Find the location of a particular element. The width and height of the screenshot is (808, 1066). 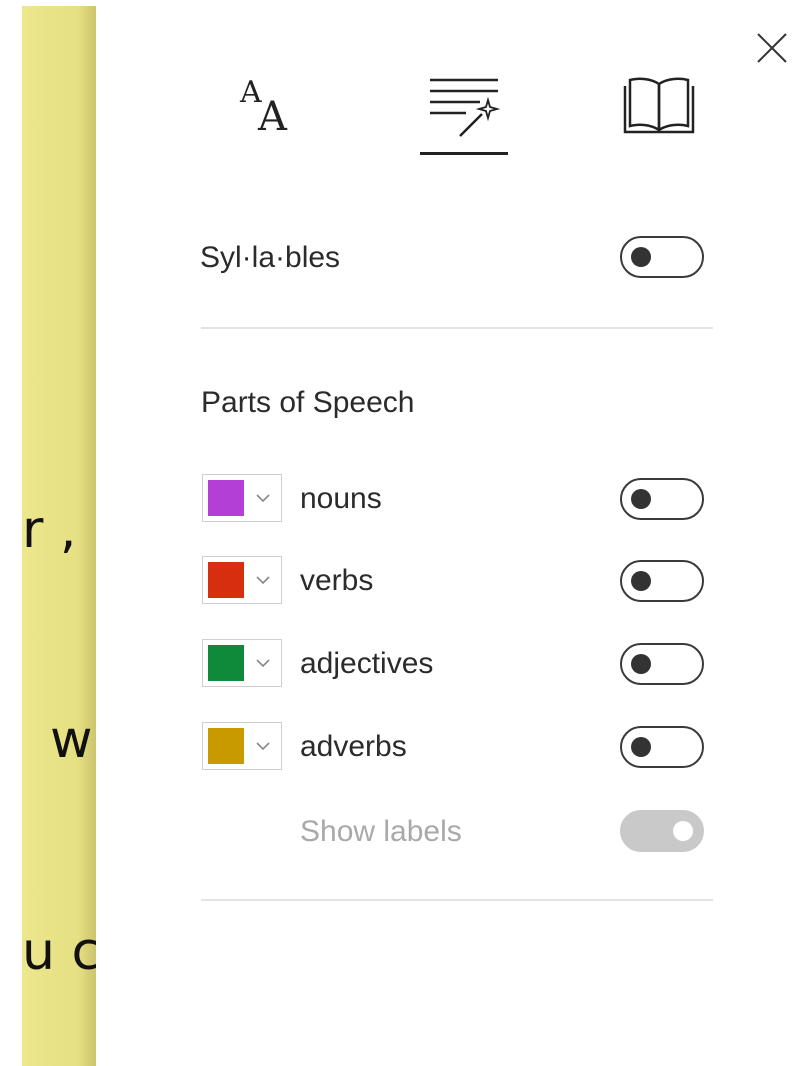

reading-page-edge: r , w u c is located at coordinates (59, 536).